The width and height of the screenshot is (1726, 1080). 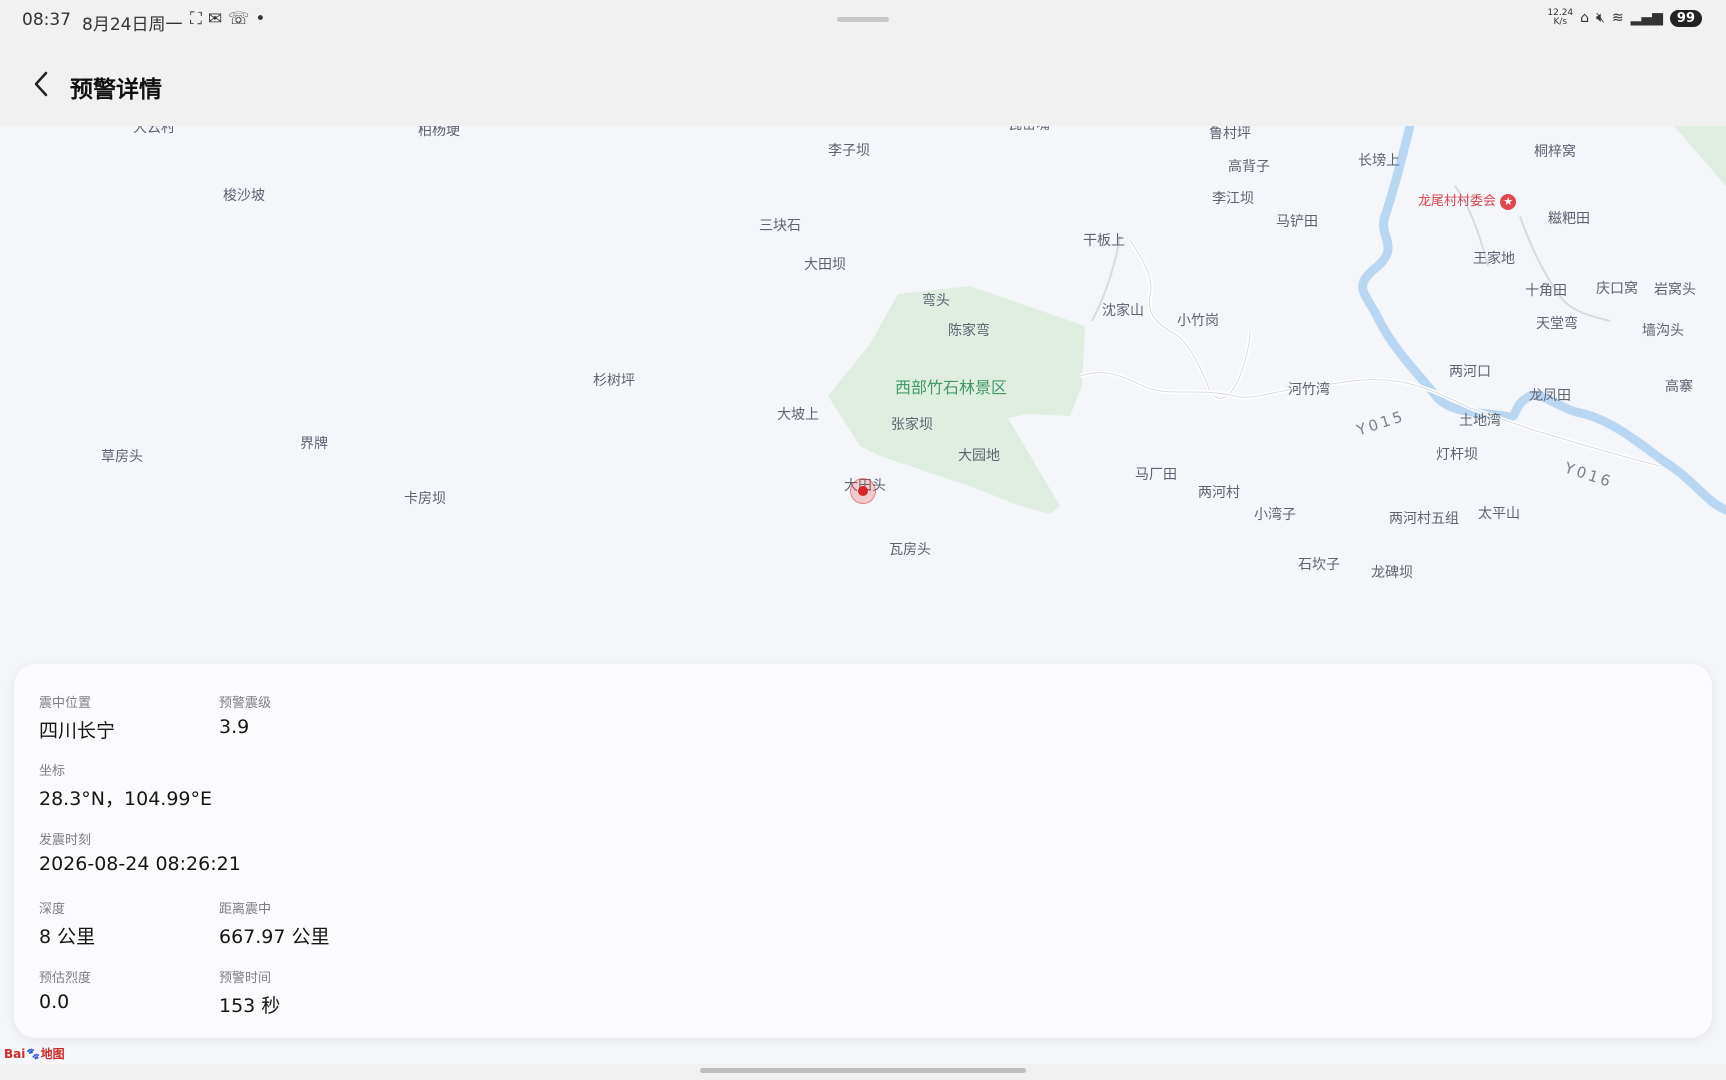 What do you see at coordinates (154, 131) in the screenshot?
I see `map-label: 大云村` at bounding box center [154, 131].